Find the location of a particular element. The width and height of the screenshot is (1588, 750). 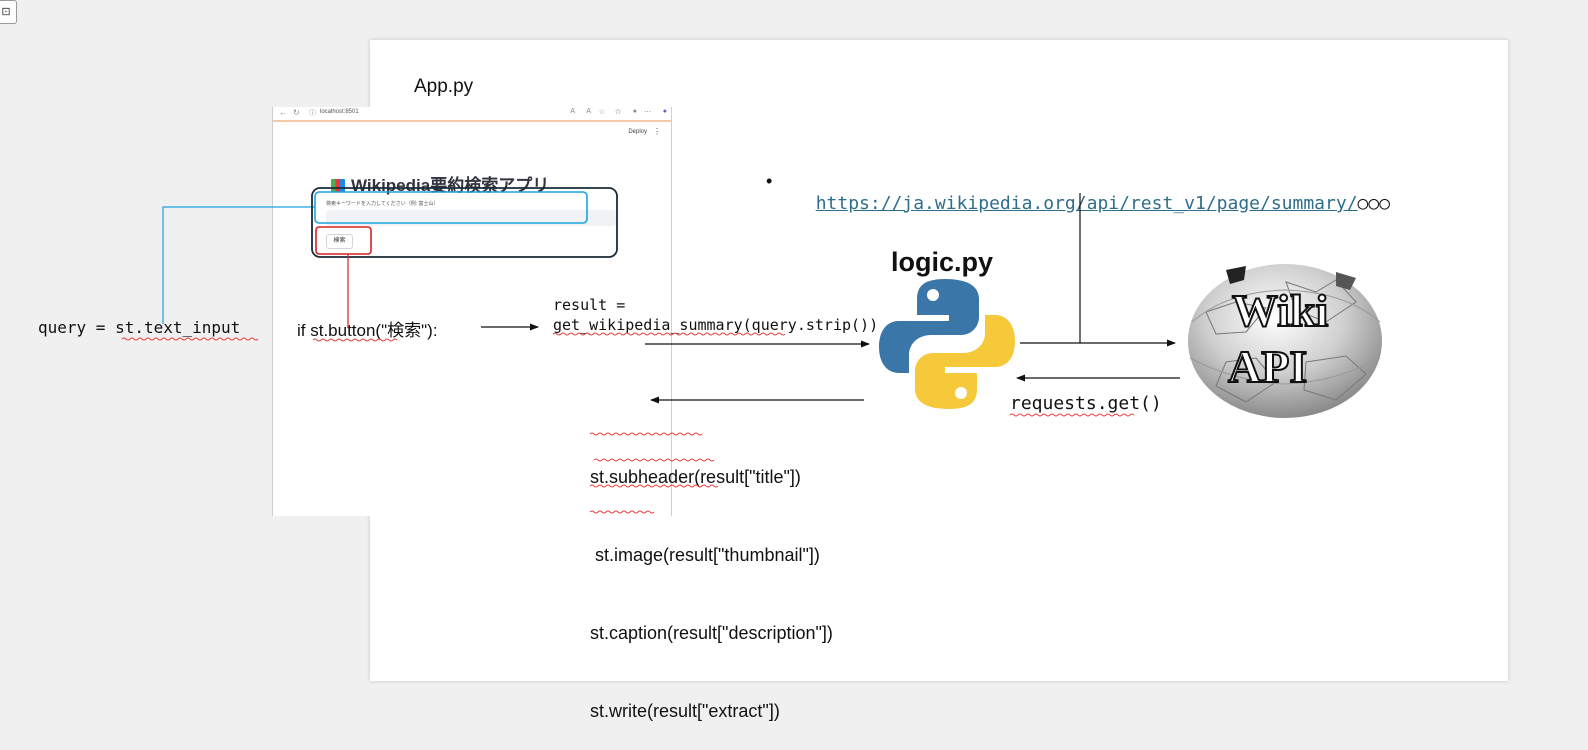

squiggle-requests is located at coordinates (1072, 415).